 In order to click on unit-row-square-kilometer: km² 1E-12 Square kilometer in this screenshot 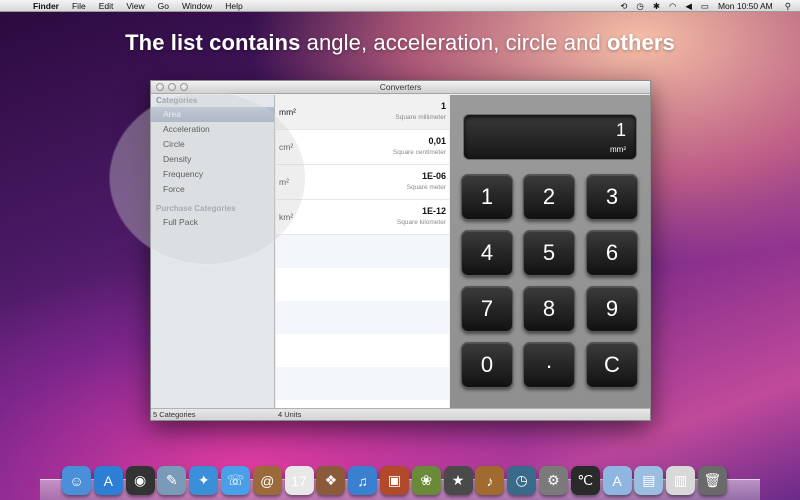, I will do `click(362, 217)`.